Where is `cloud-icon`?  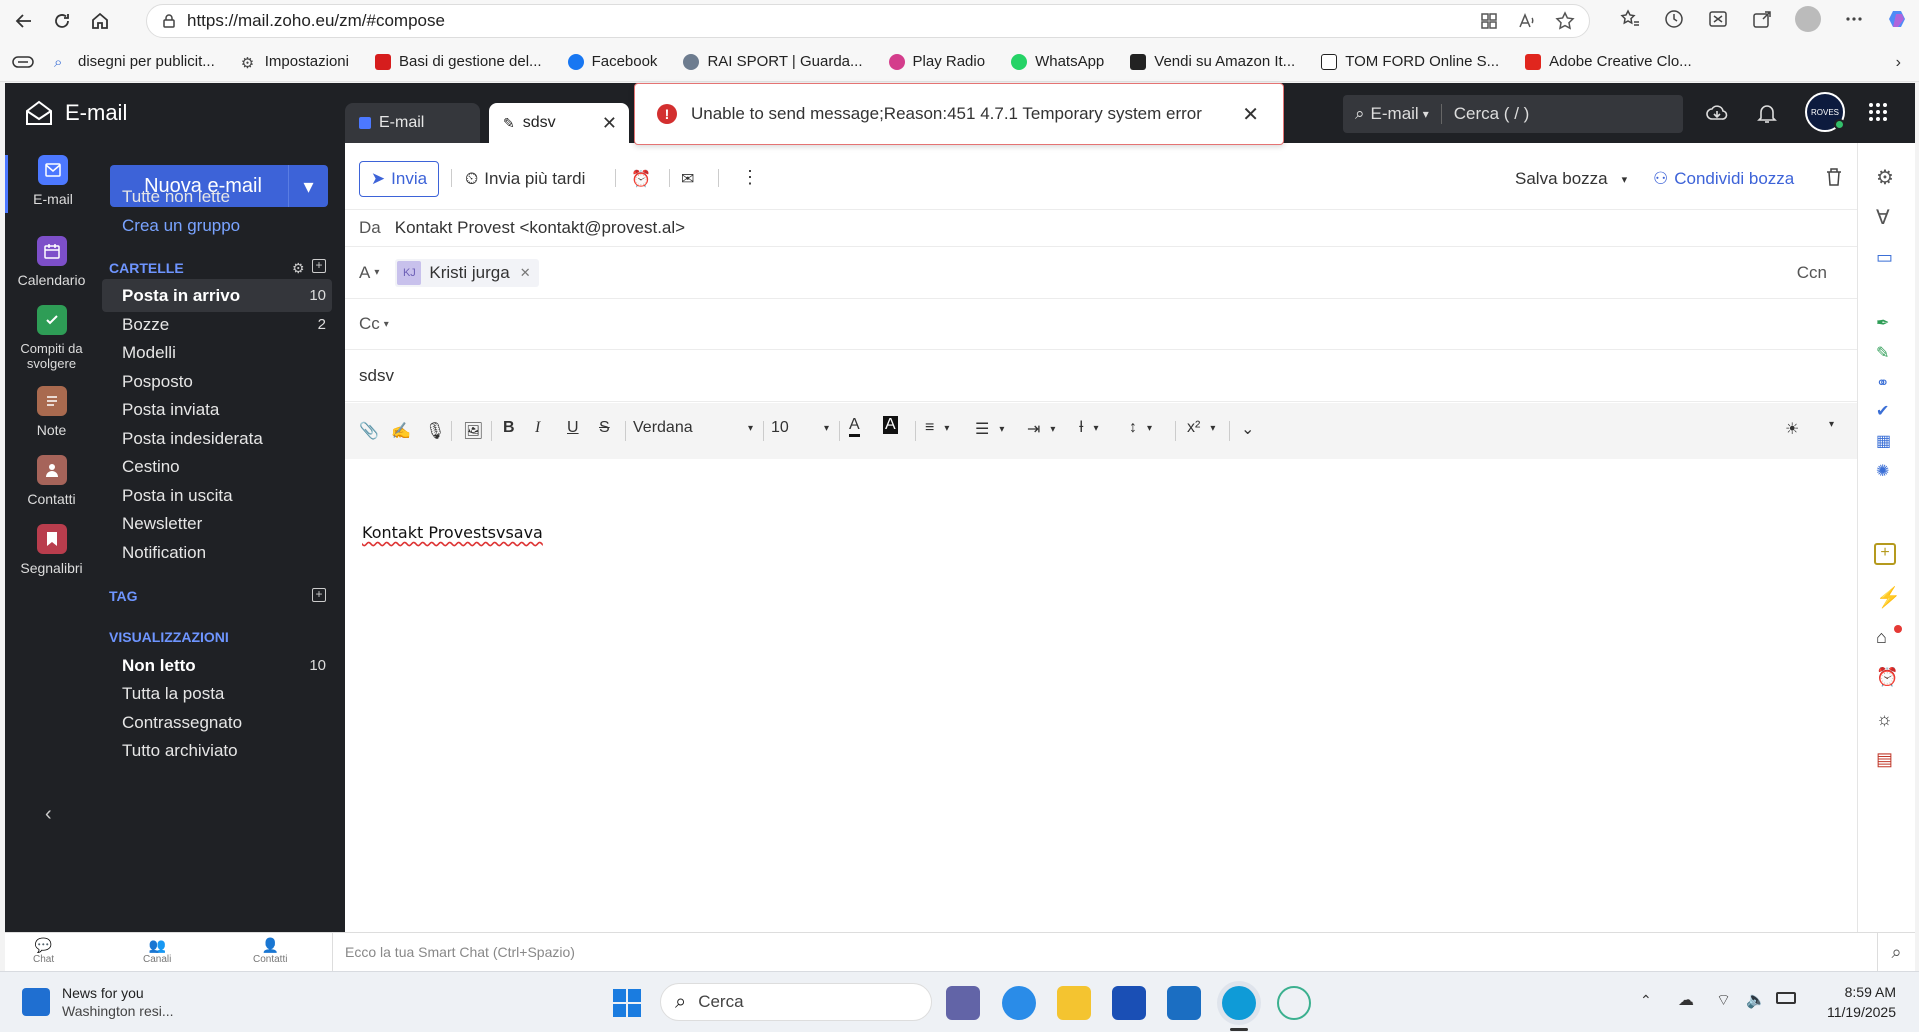 cloud-icon is located at coordinates (1717, 113).